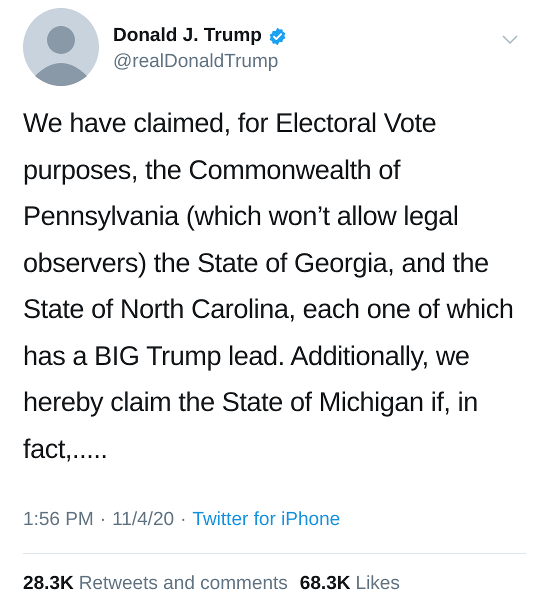 The image size is (549, 600). What do you see at coordinates (266, 520) in the screenshot?
I see `source-link: Twitter for iPhone` at bounding box center [266, 520].